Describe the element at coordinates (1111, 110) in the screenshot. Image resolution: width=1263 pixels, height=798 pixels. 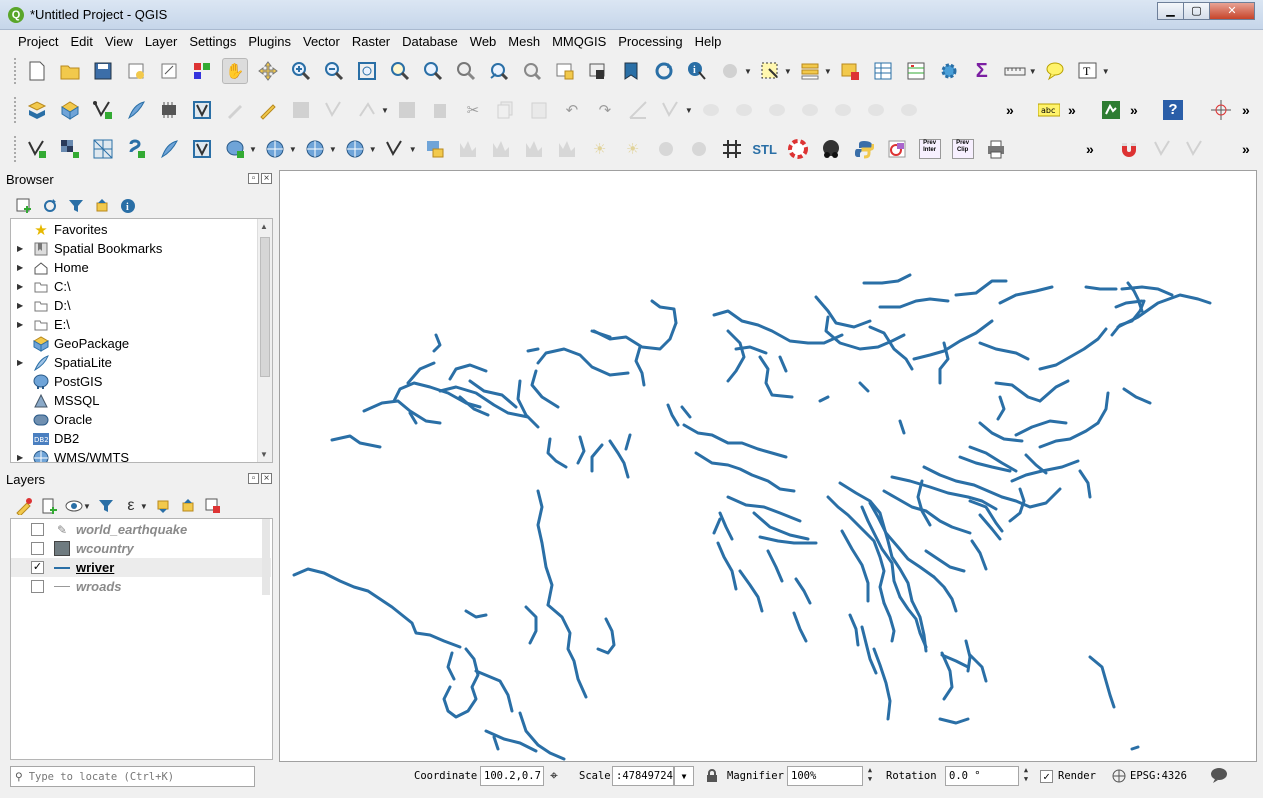
I see `plugin-run-icon` at that location.